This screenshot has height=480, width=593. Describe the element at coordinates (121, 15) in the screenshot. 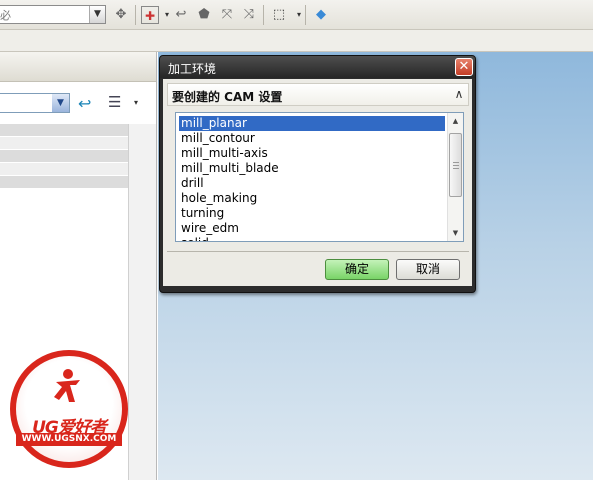

I see `pattern-icon: ✥` at that location.